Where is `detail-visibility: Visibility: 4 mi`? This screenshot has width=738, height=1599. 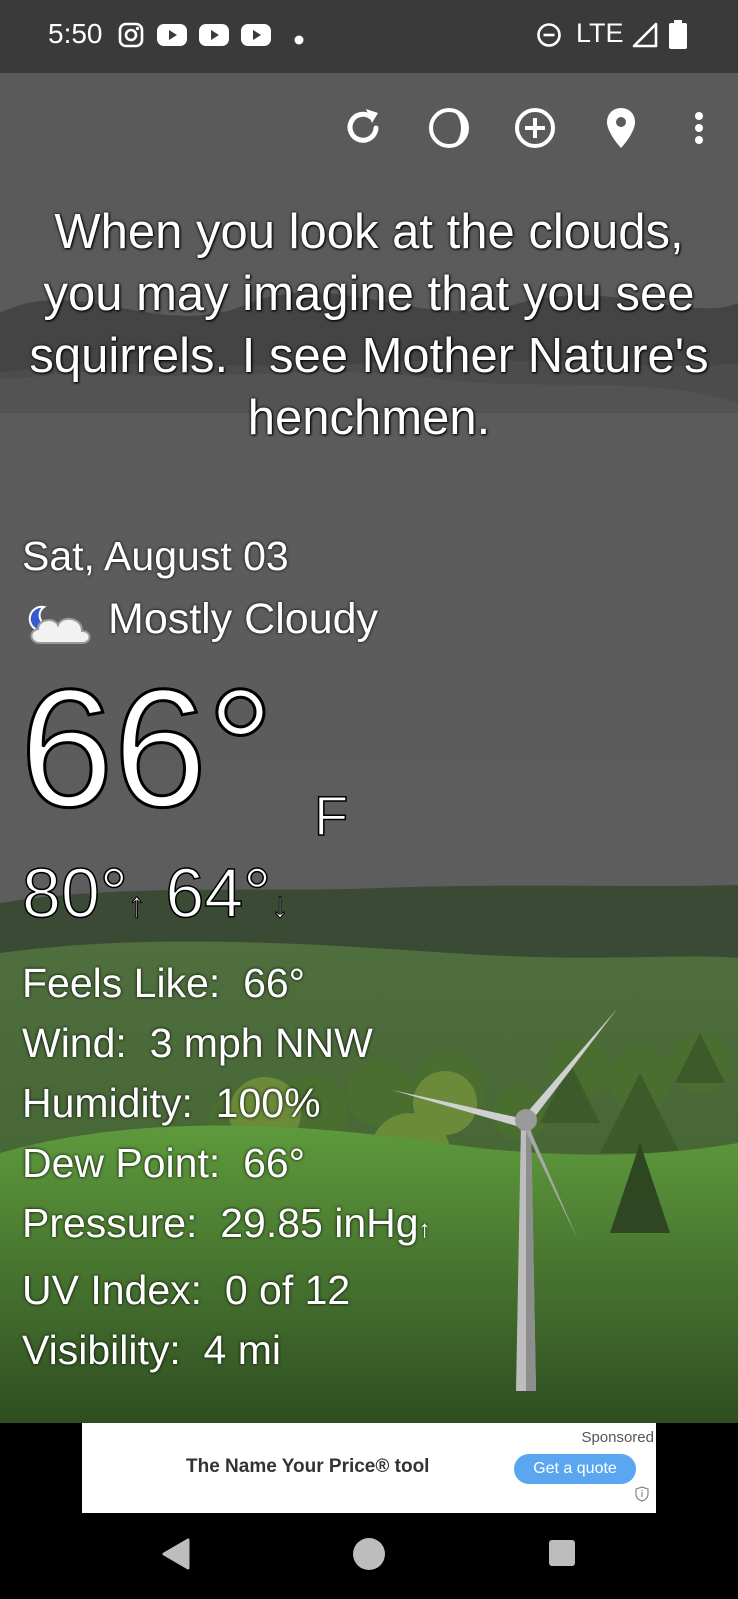
detail-visibility: Visibility: 4 mi is located at coordinates (152, 1350).